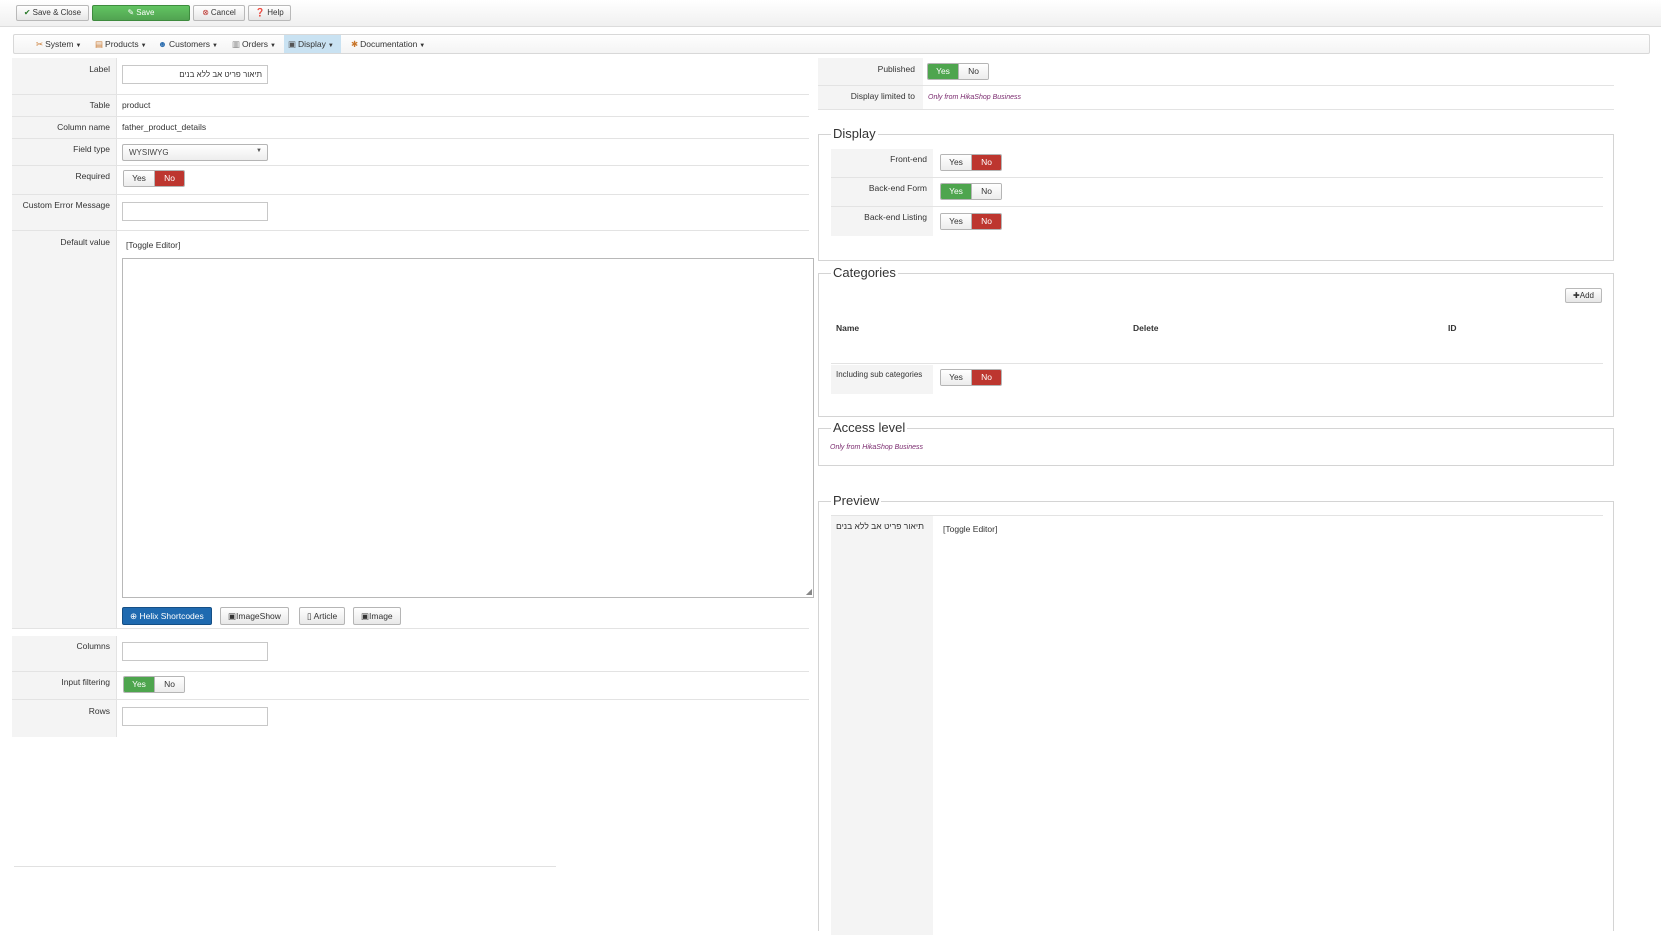 The height and width of the screenshot is (935, 1661). What do you see at coordinates (169, 178) in the screenshot?
I see `required-no: No` at bounding box center [169, 178].